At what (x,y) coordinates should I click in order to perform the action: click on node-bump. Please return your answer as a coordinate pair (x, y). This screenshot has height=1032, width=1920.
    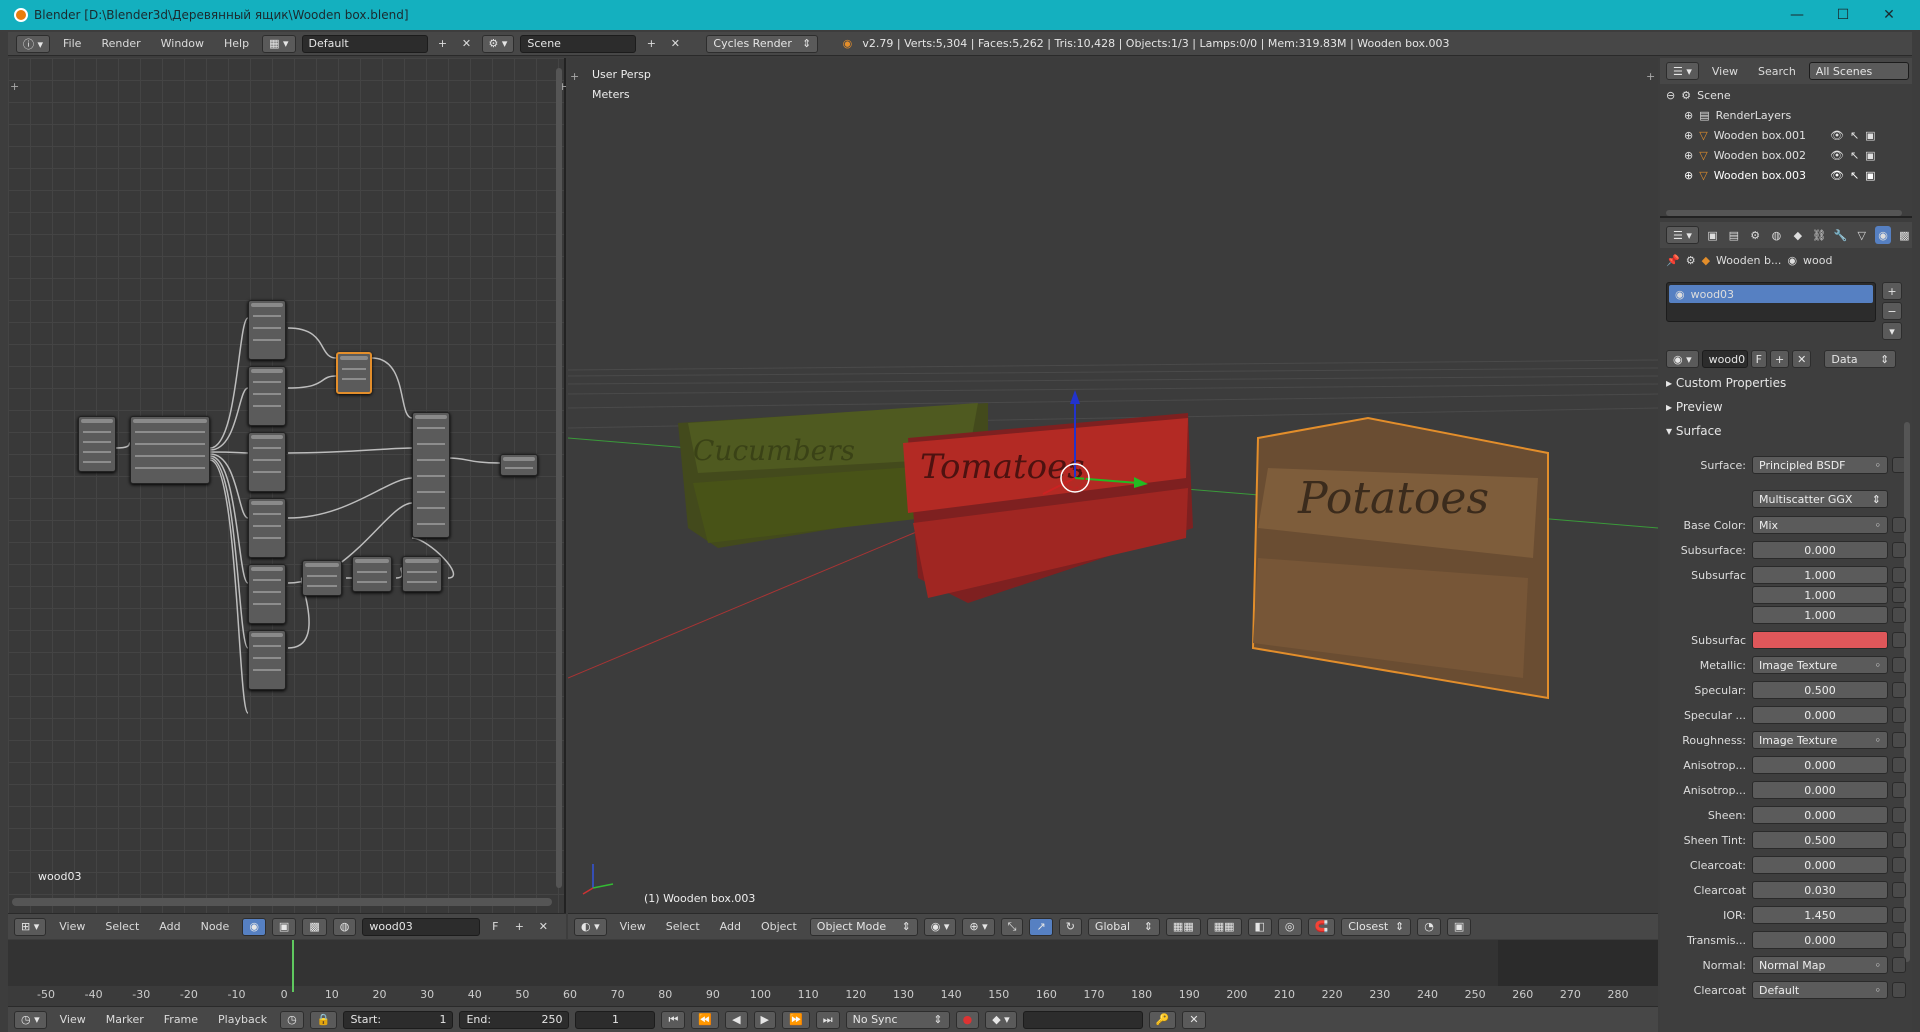
    Looking at the image, I should click on (322, 578).